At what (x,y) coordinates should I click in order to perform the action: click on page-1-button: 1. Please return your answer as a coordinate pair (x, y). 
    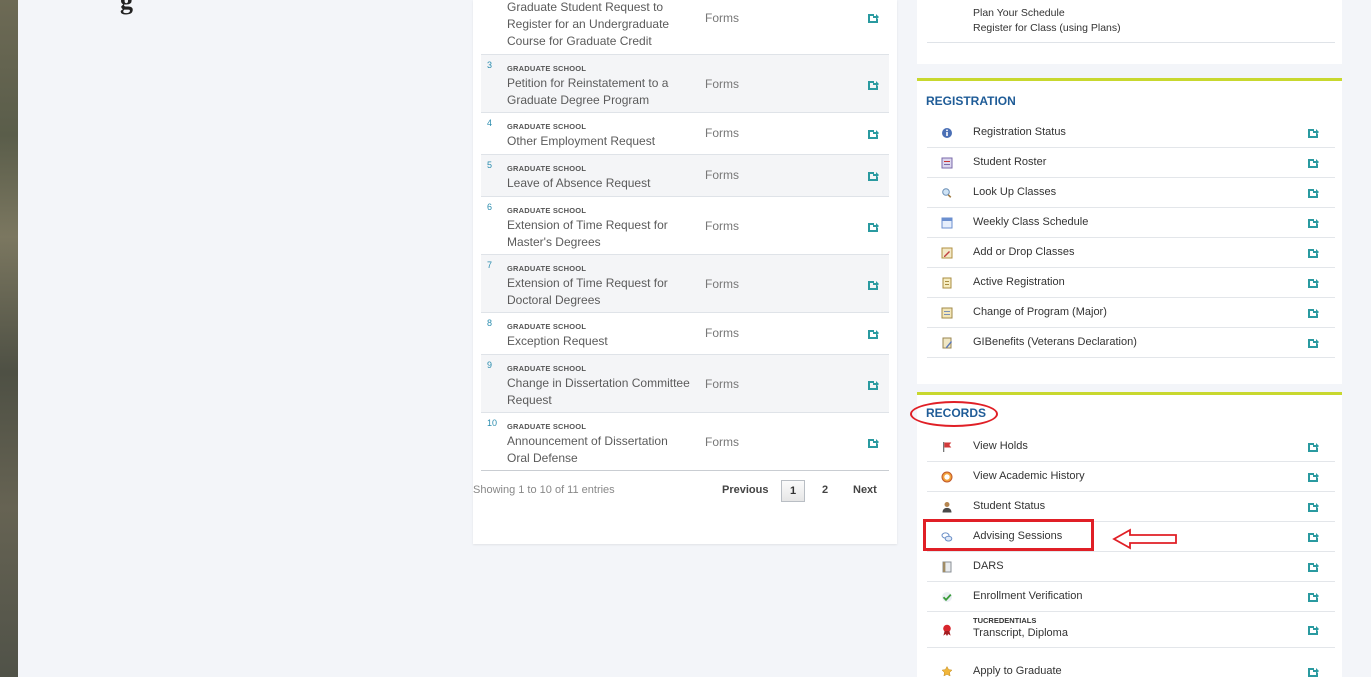
    Looking at the image, I should click on (793, 491).